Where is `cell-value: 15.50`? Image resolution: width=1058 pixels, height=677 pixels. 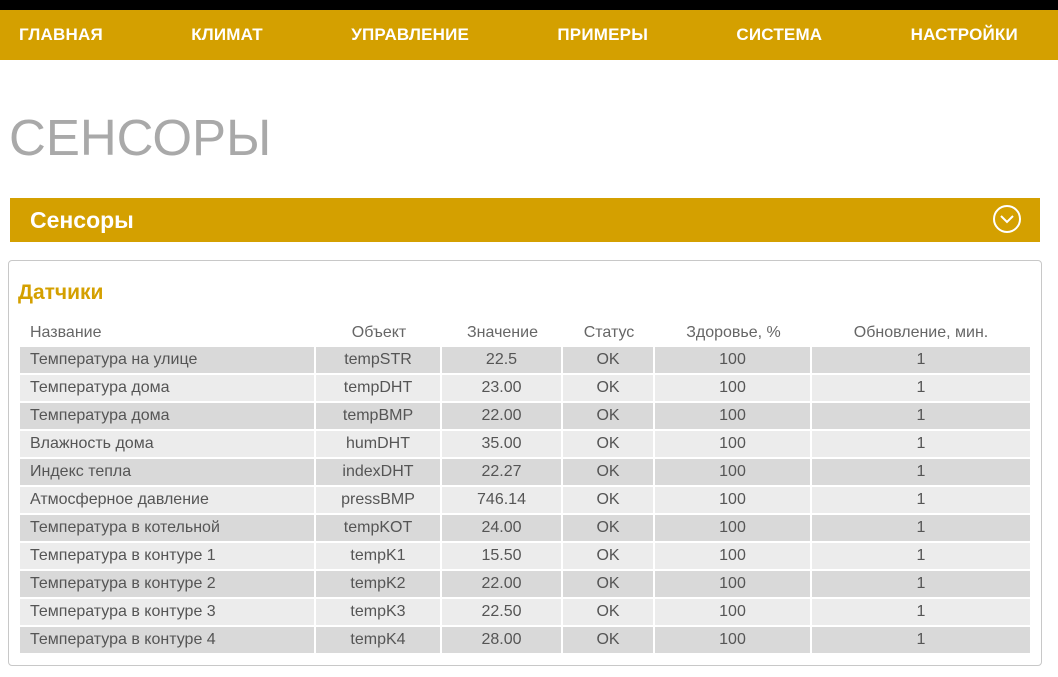
cell-value: 15.50 is located at coordinates (502, 556).